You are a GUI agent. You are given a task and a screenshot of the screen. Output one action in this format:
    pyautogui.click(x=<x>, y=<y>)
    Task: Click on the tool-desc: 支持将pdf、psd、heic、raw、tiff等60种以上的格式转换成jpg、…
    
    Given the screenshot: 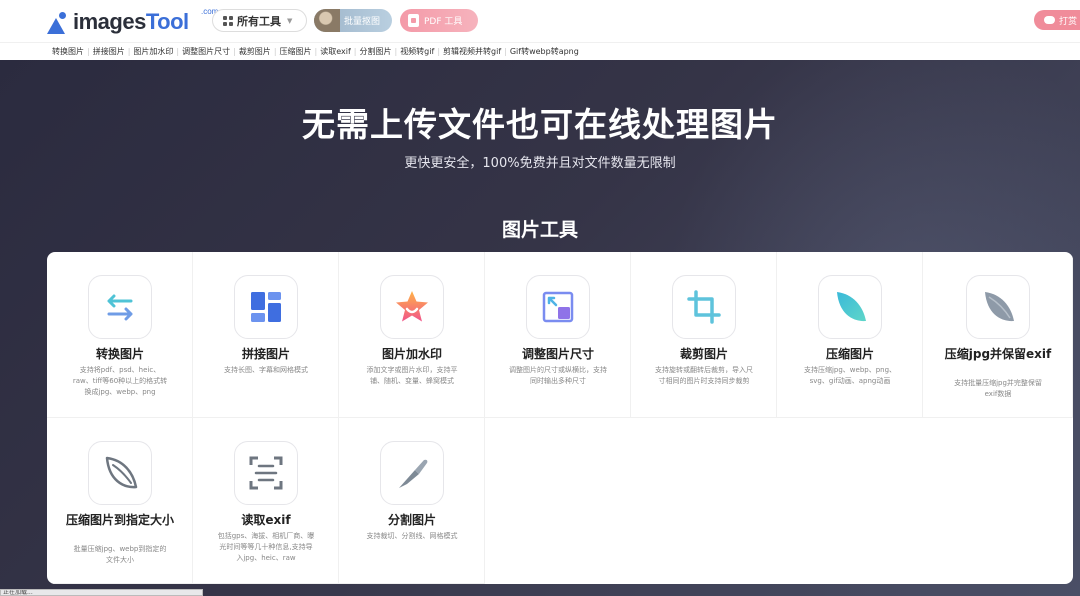 What is the action you would take?
    pyautogui.click(x=120, y=381)
    